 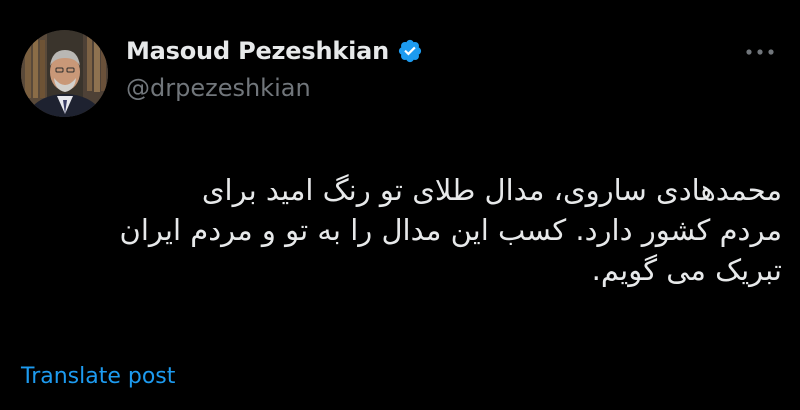 I want to click on display-name: Masoud Pezeshkian, so click(x=257, y=51).